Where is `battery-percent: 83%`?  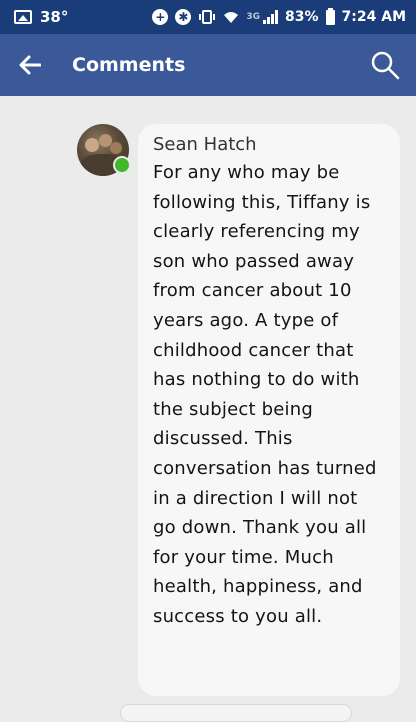 battery-percent: 83% is located at coordinates (302, 17).